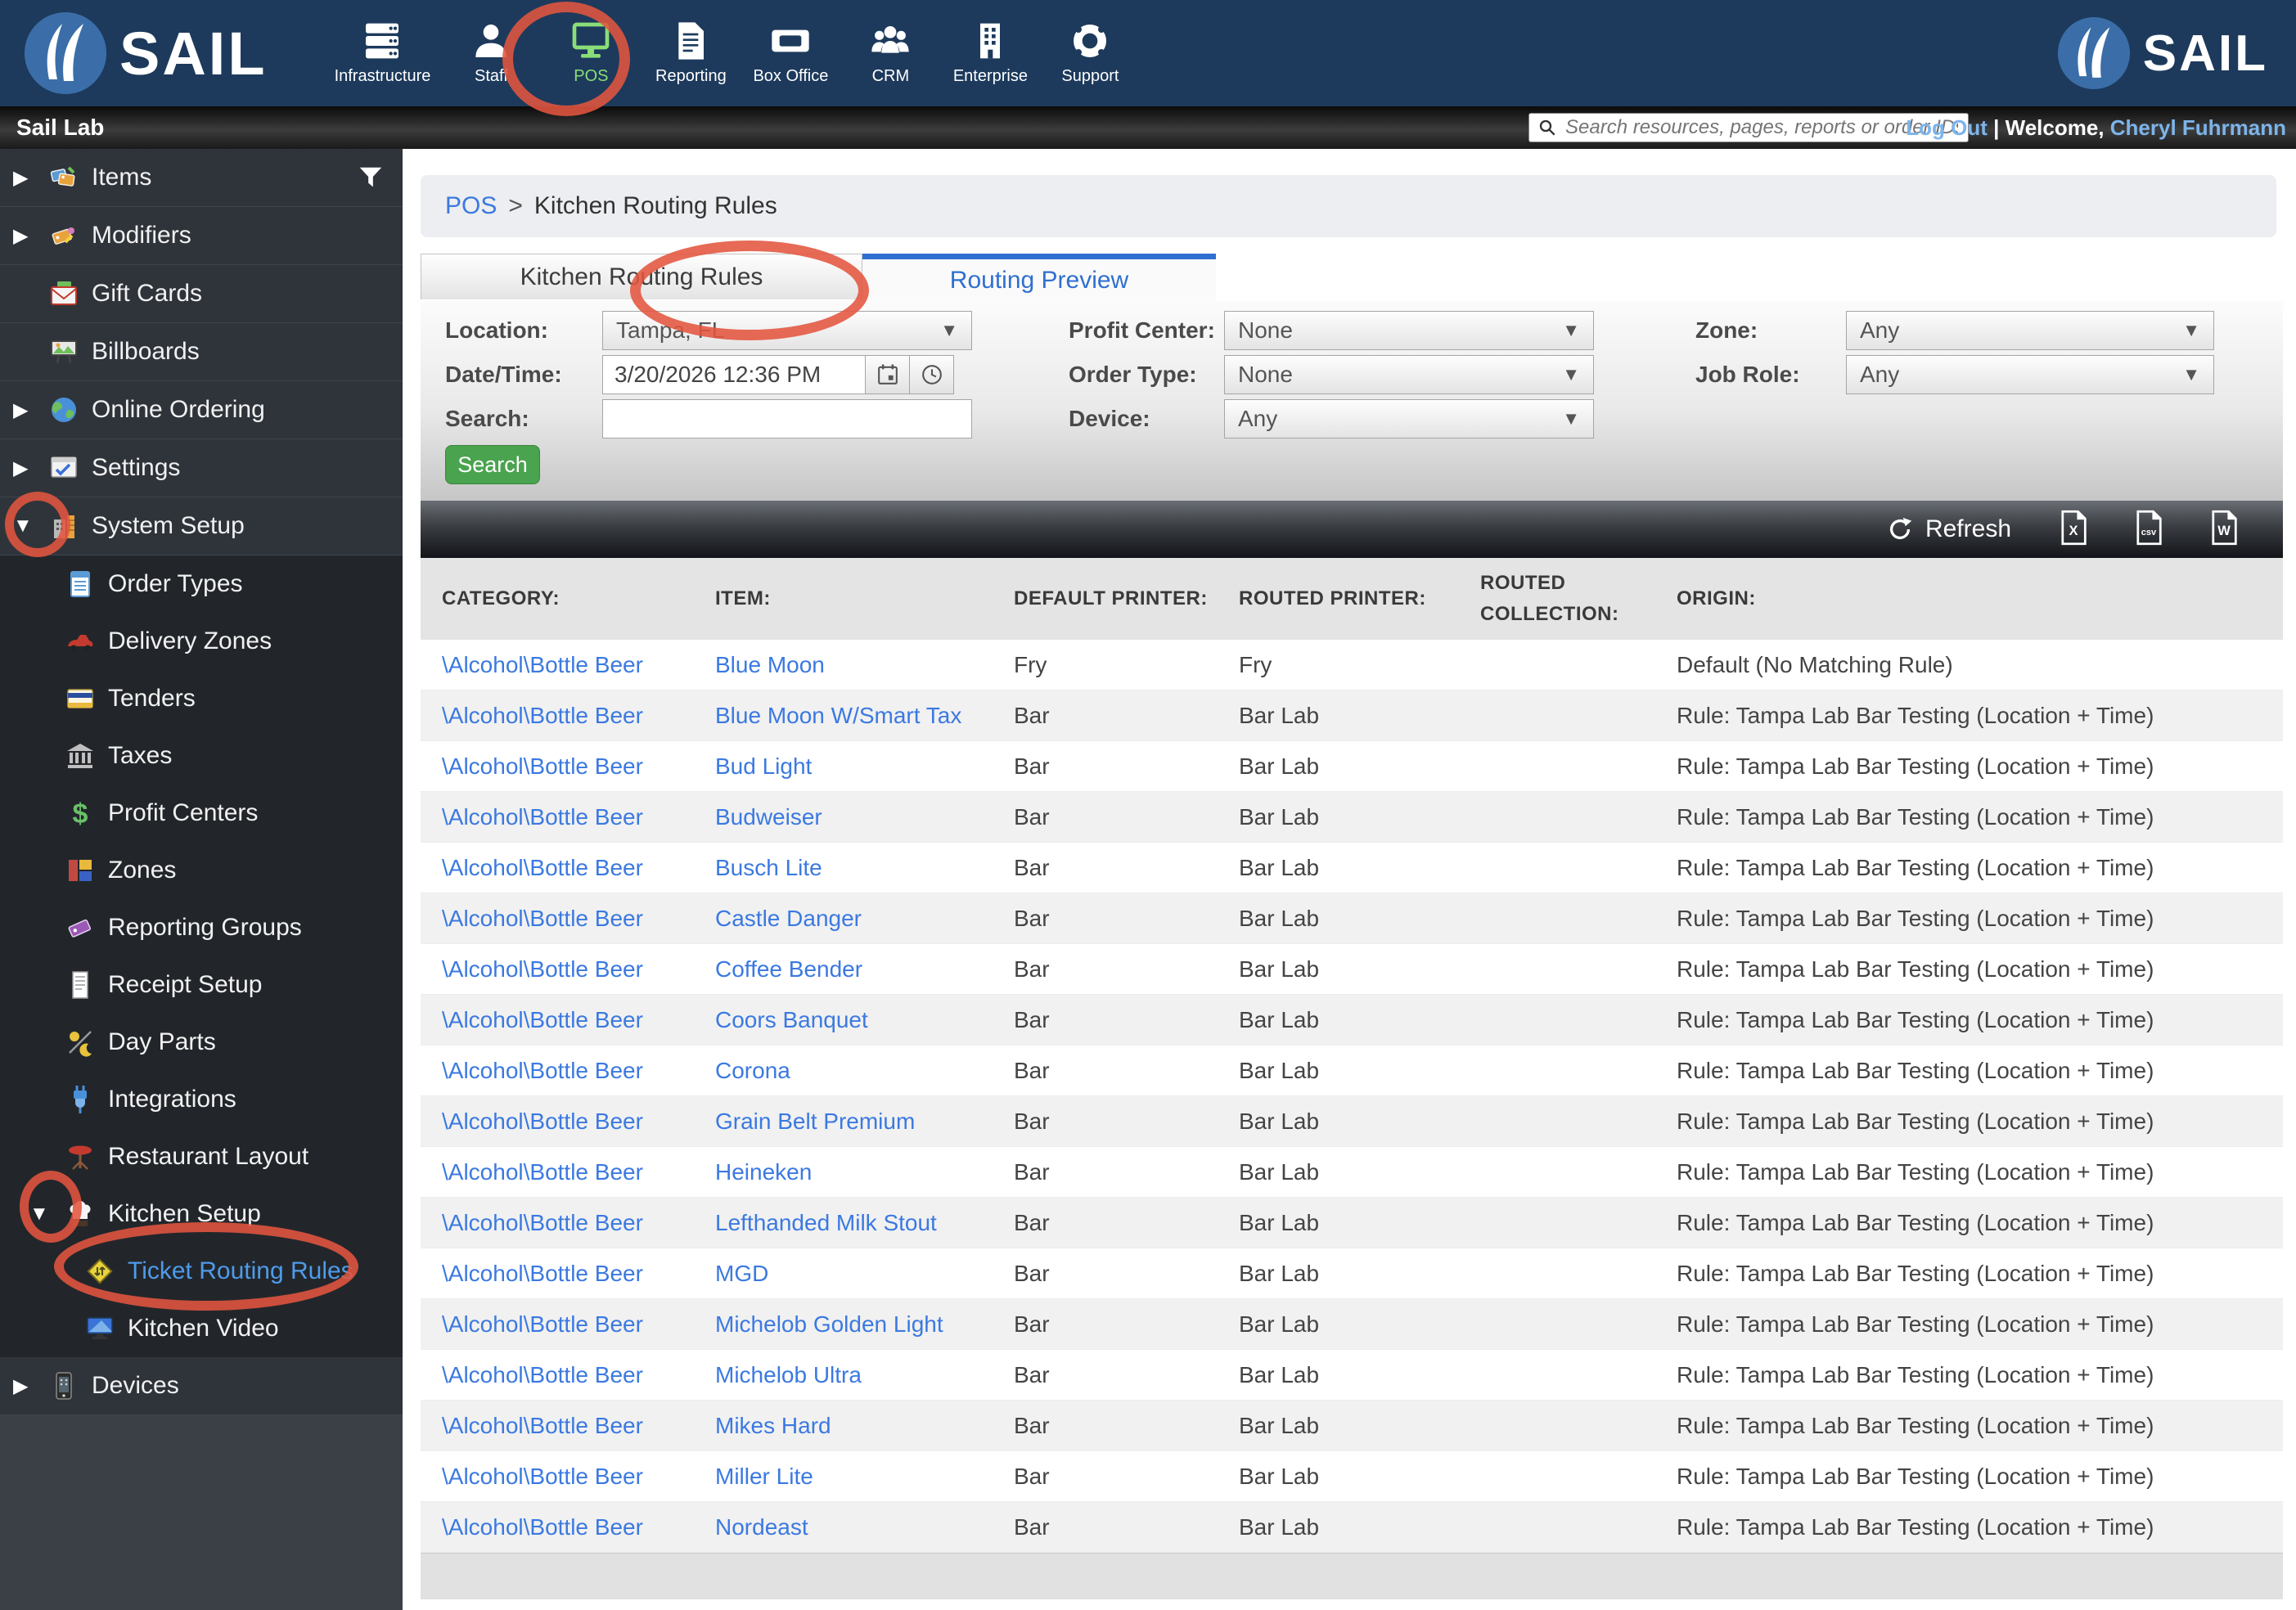 Image resolution: width=2296 pixels, height=1610 pixels. What do you see at coordinates (788, 969) in the screenshot?
I see `item-link: Coffee Bender` at bounding box center [788, 969].